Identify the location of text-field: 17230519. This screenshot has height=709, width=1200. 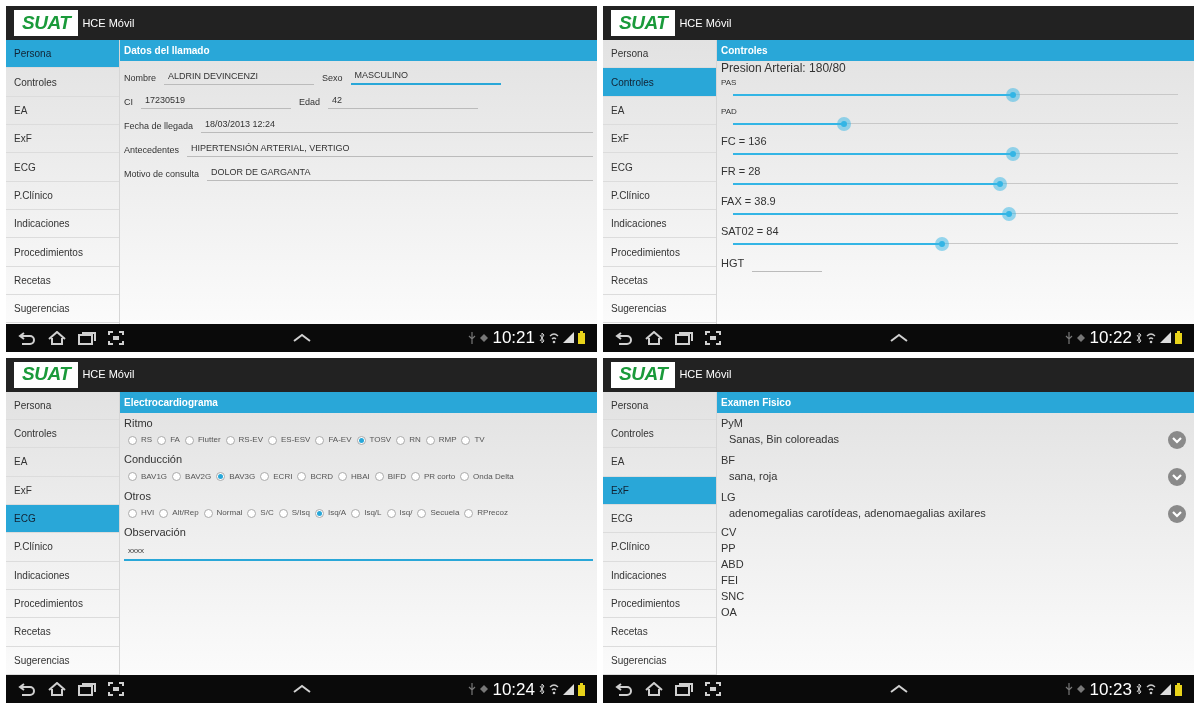
(216, 101).